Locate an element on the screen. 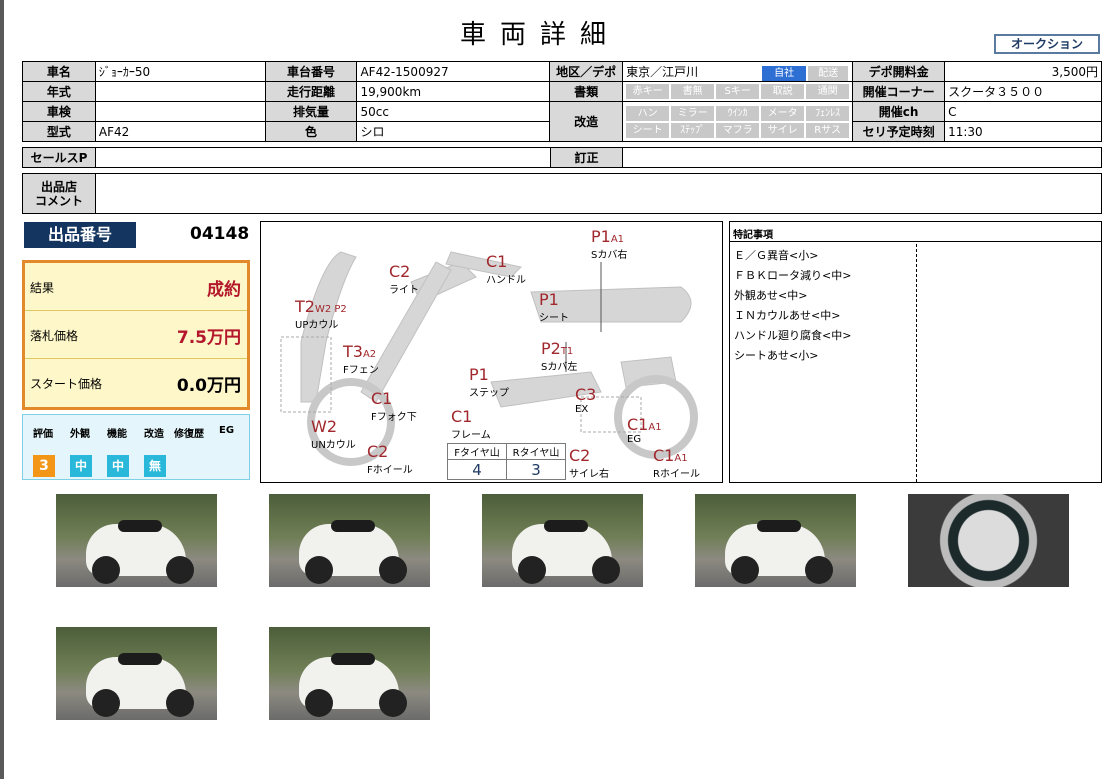 This screenshot has height=779, width=1114. rear-tire-value: 3 is located at coordinates (536, 469).